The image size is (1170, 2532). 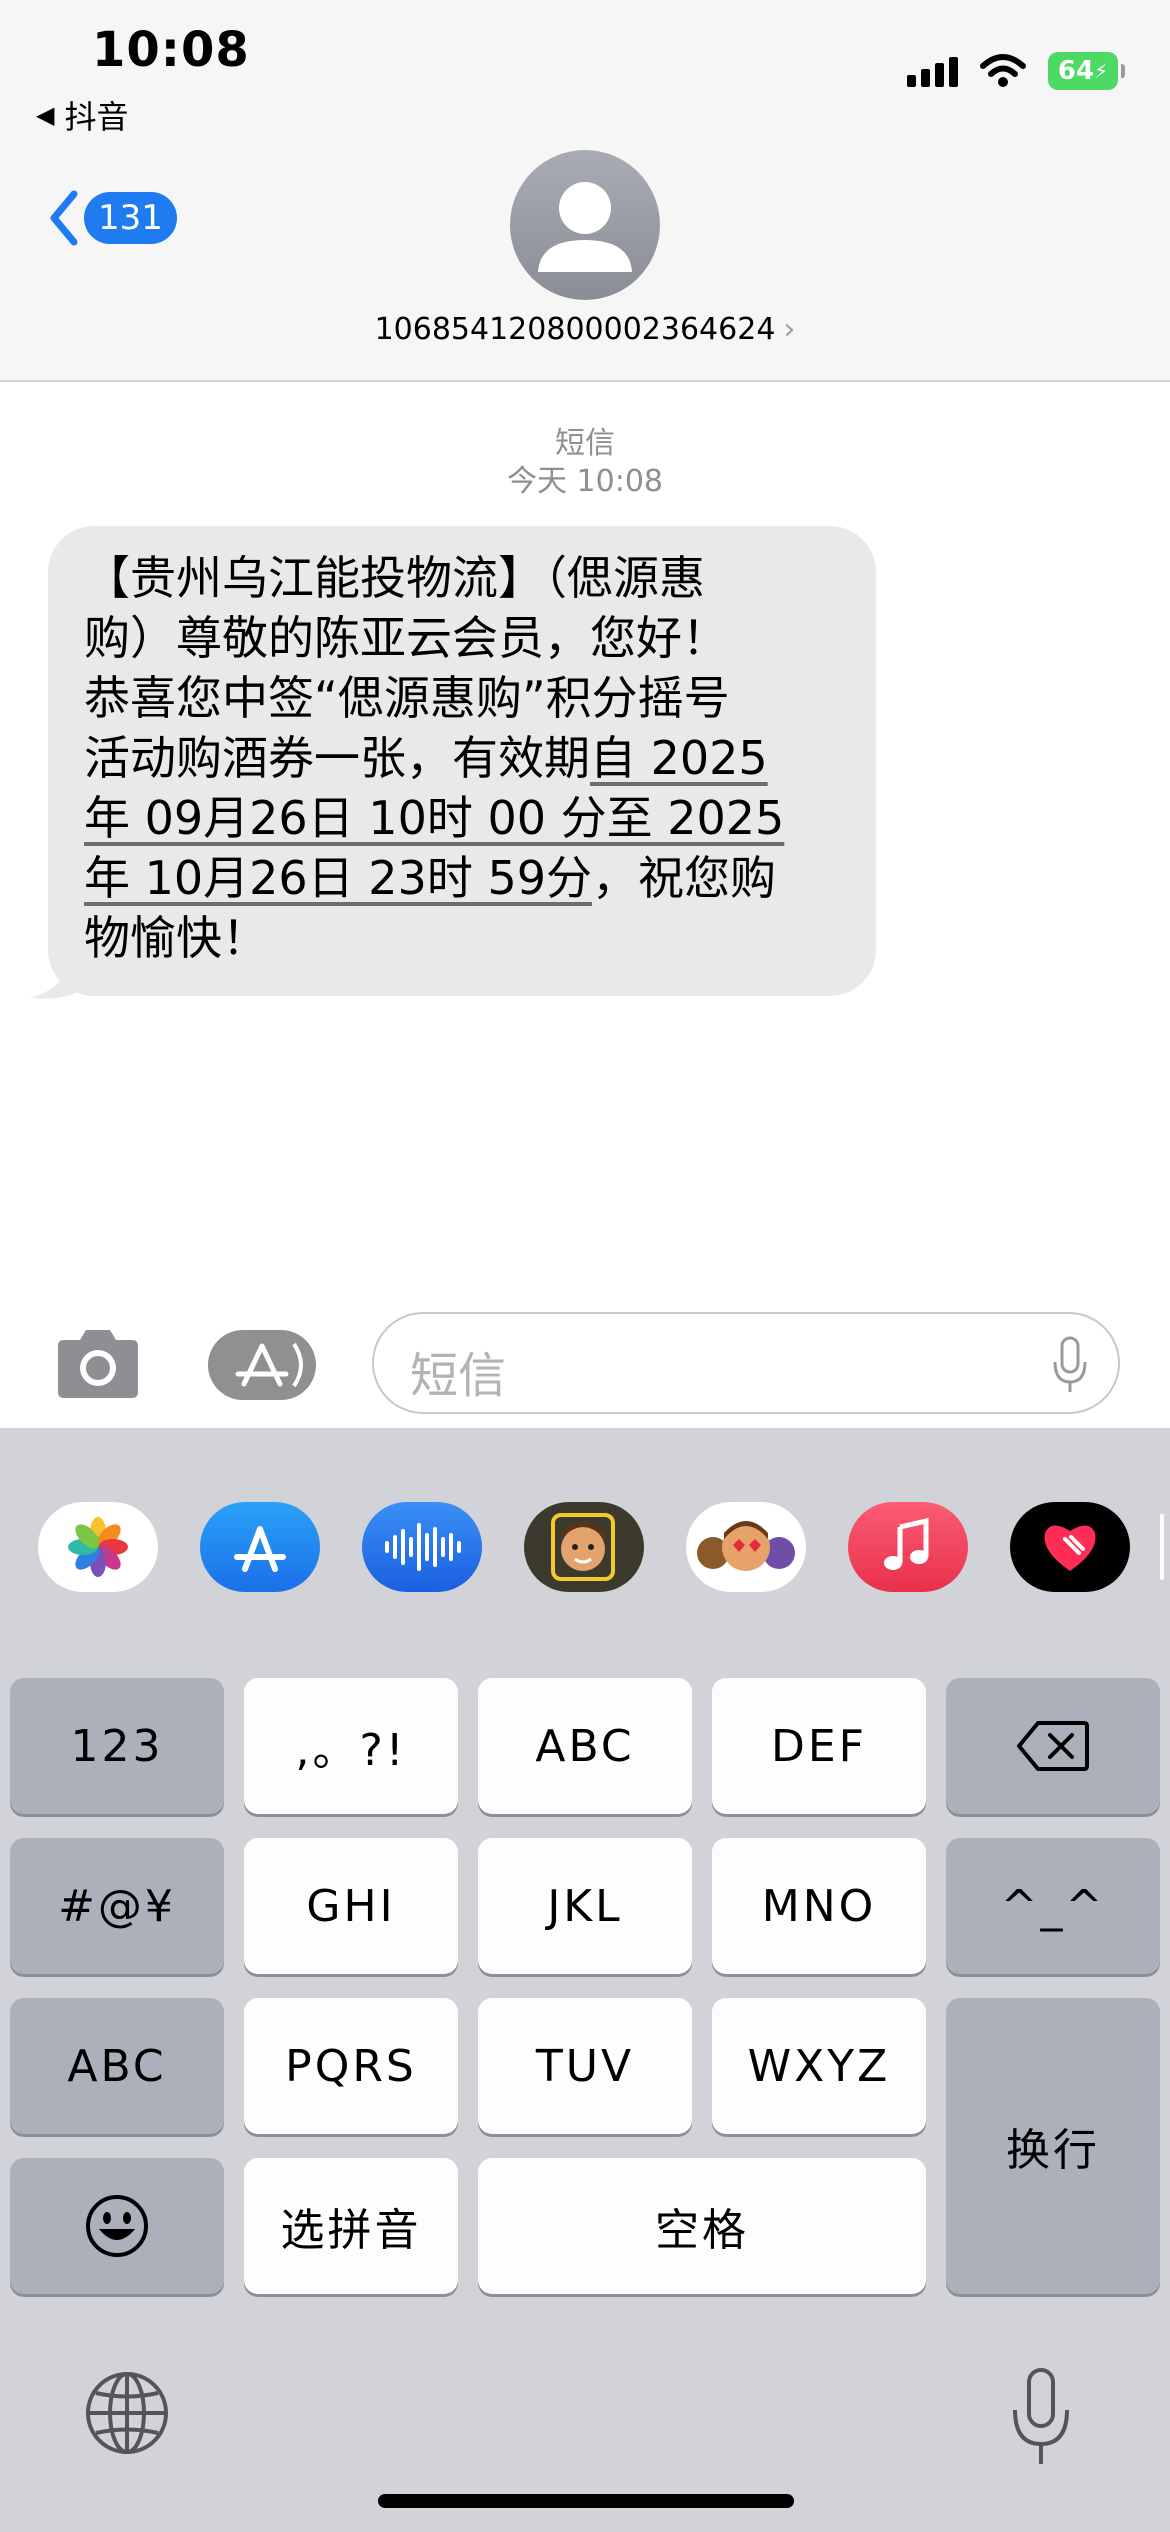 I want to click on message-line: 物愉快！, so click(x=176, y=938).